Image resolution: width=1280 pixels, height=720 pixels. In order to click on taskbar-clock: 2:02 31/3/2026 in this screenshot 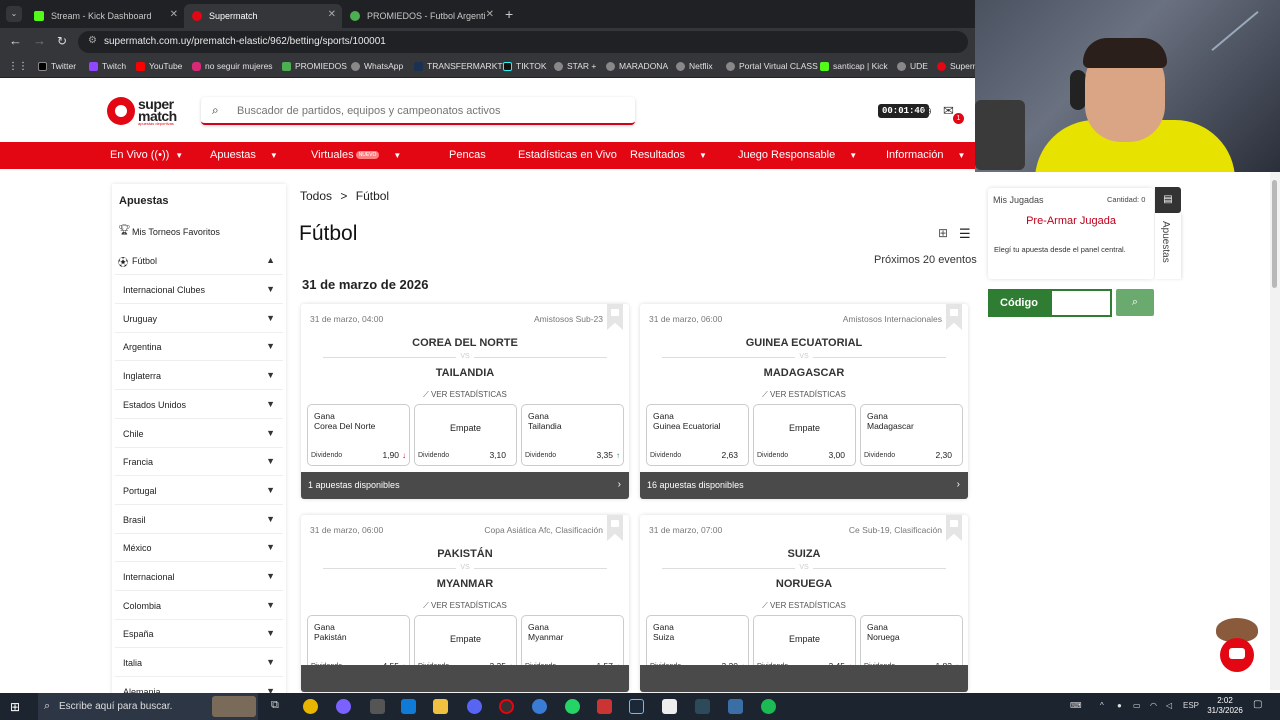, I will do `click(1225, 706)`.